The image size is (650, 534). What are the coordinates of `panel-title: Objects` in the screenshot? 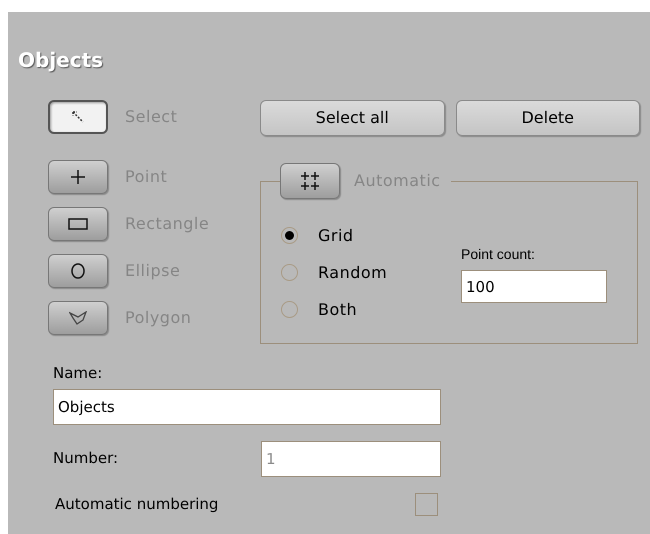 It's located at (61, 60).